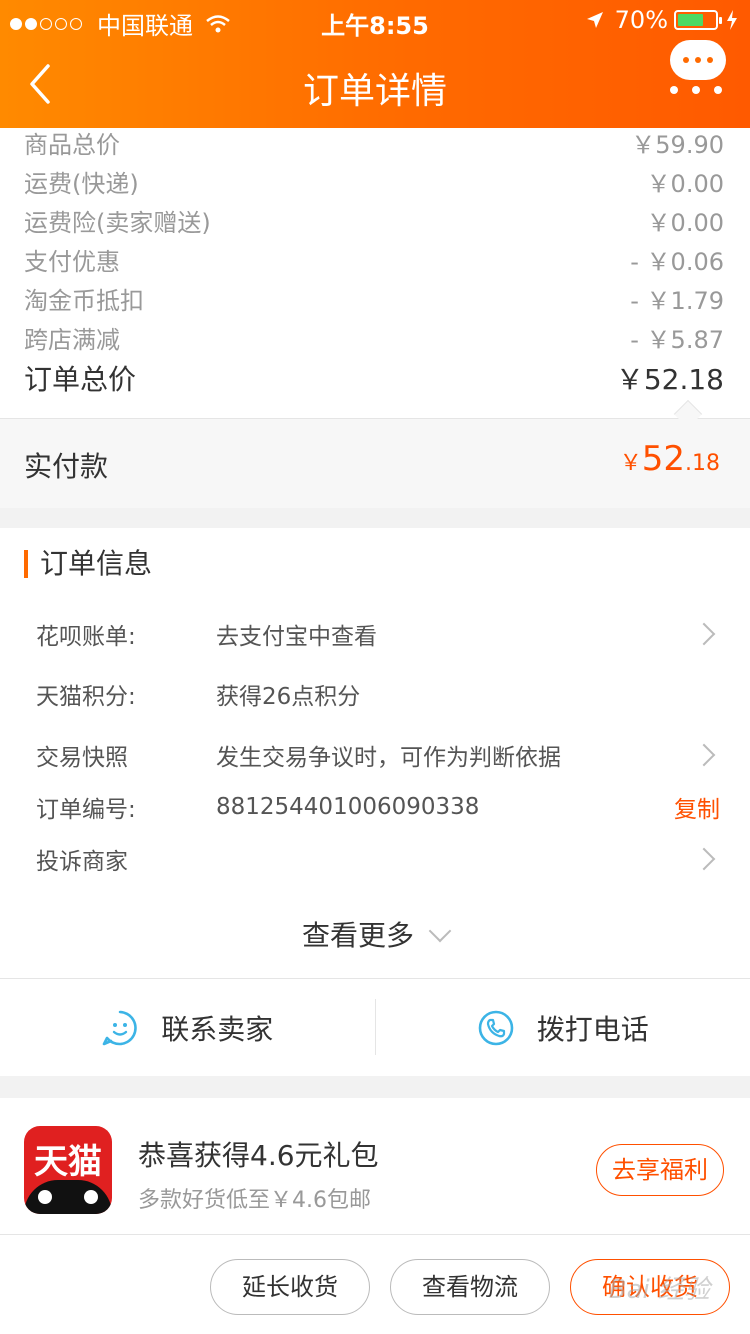  I want to click on more-menu-button, so click(698, 70).